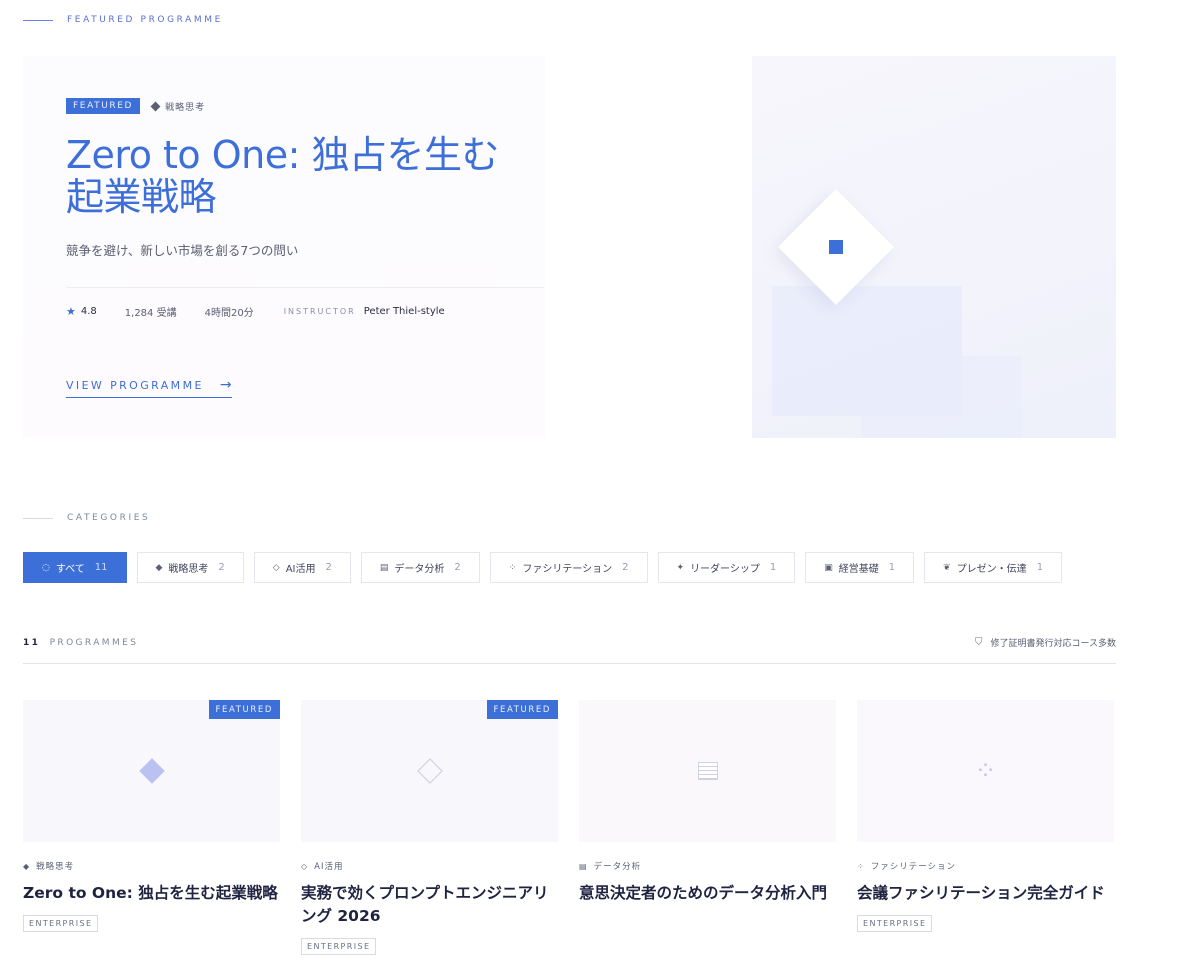 The height and width of the screenshot is (980, 1200). What do you see at coordinates (828, 567) in the screenshot?
I see `square-icon: ▣` at bounding box center [828, 567].